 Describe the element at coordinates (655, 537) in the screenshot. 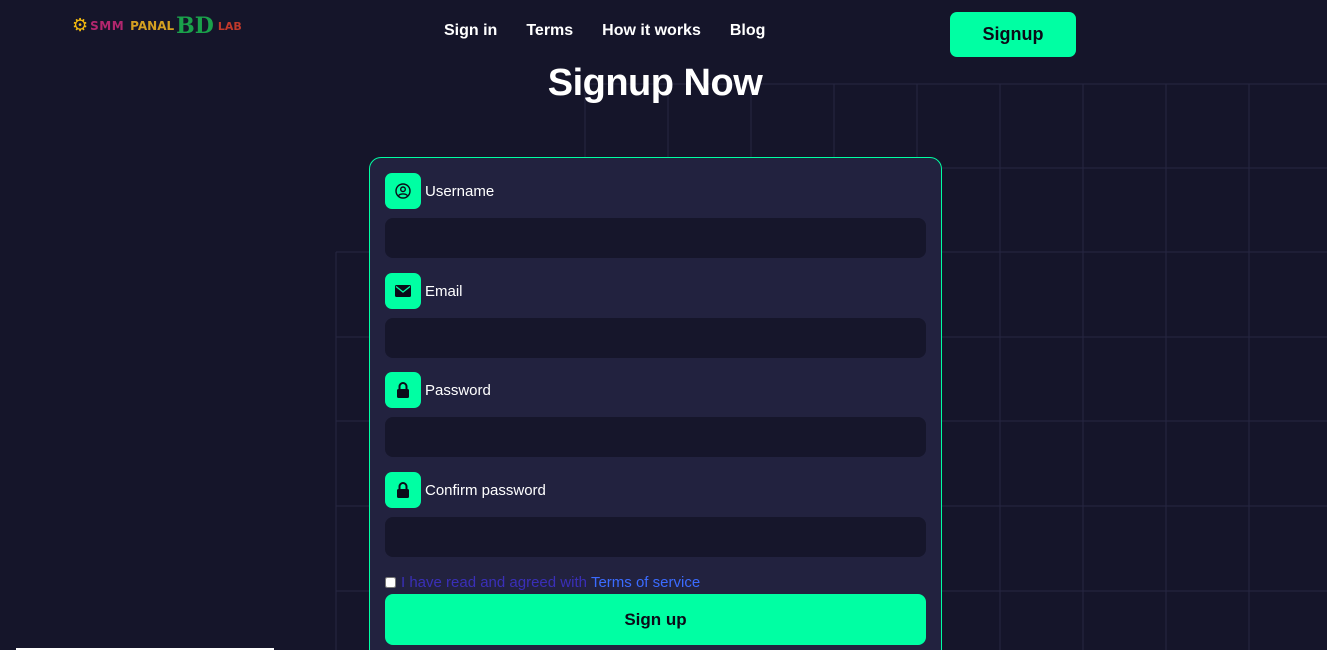

I see `confirm-password-input` at that location.